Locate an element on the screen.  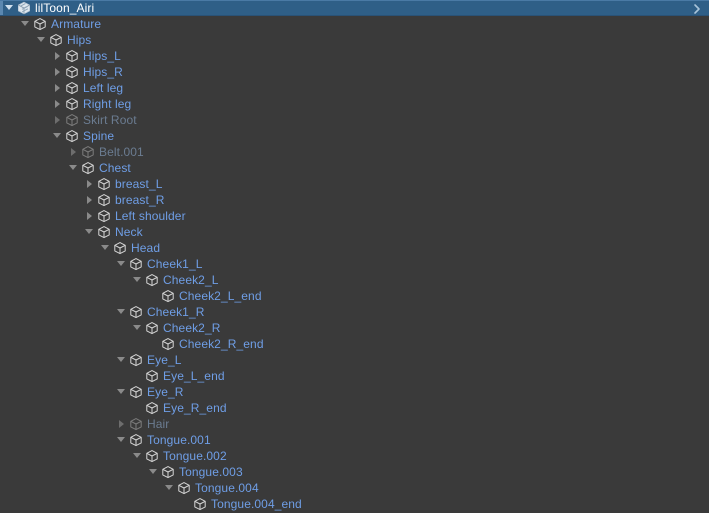
hierarchy-row: Cheek1_R is located at coordinates (354, 312).